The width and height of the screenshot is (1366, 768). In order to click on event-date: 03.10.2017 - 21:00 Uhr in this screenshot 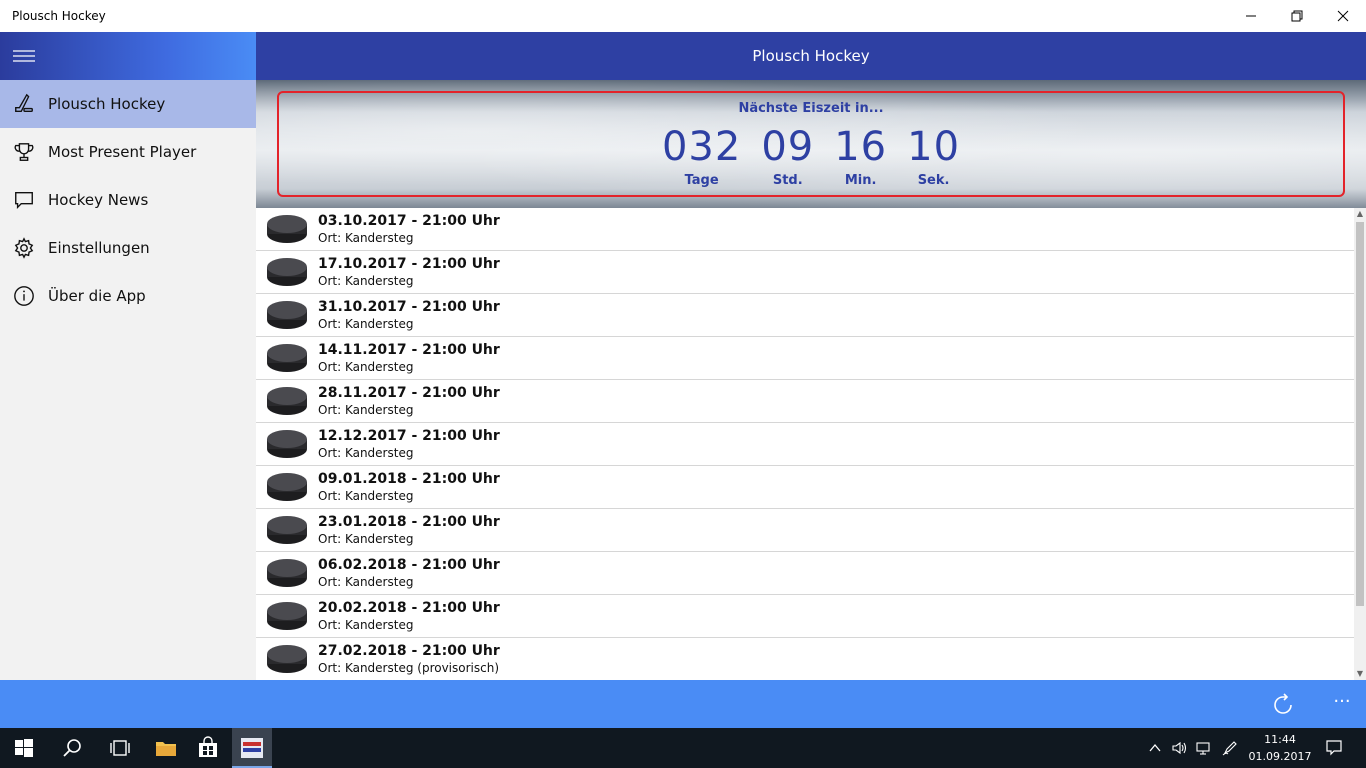, I will do `click(409, 221)`.